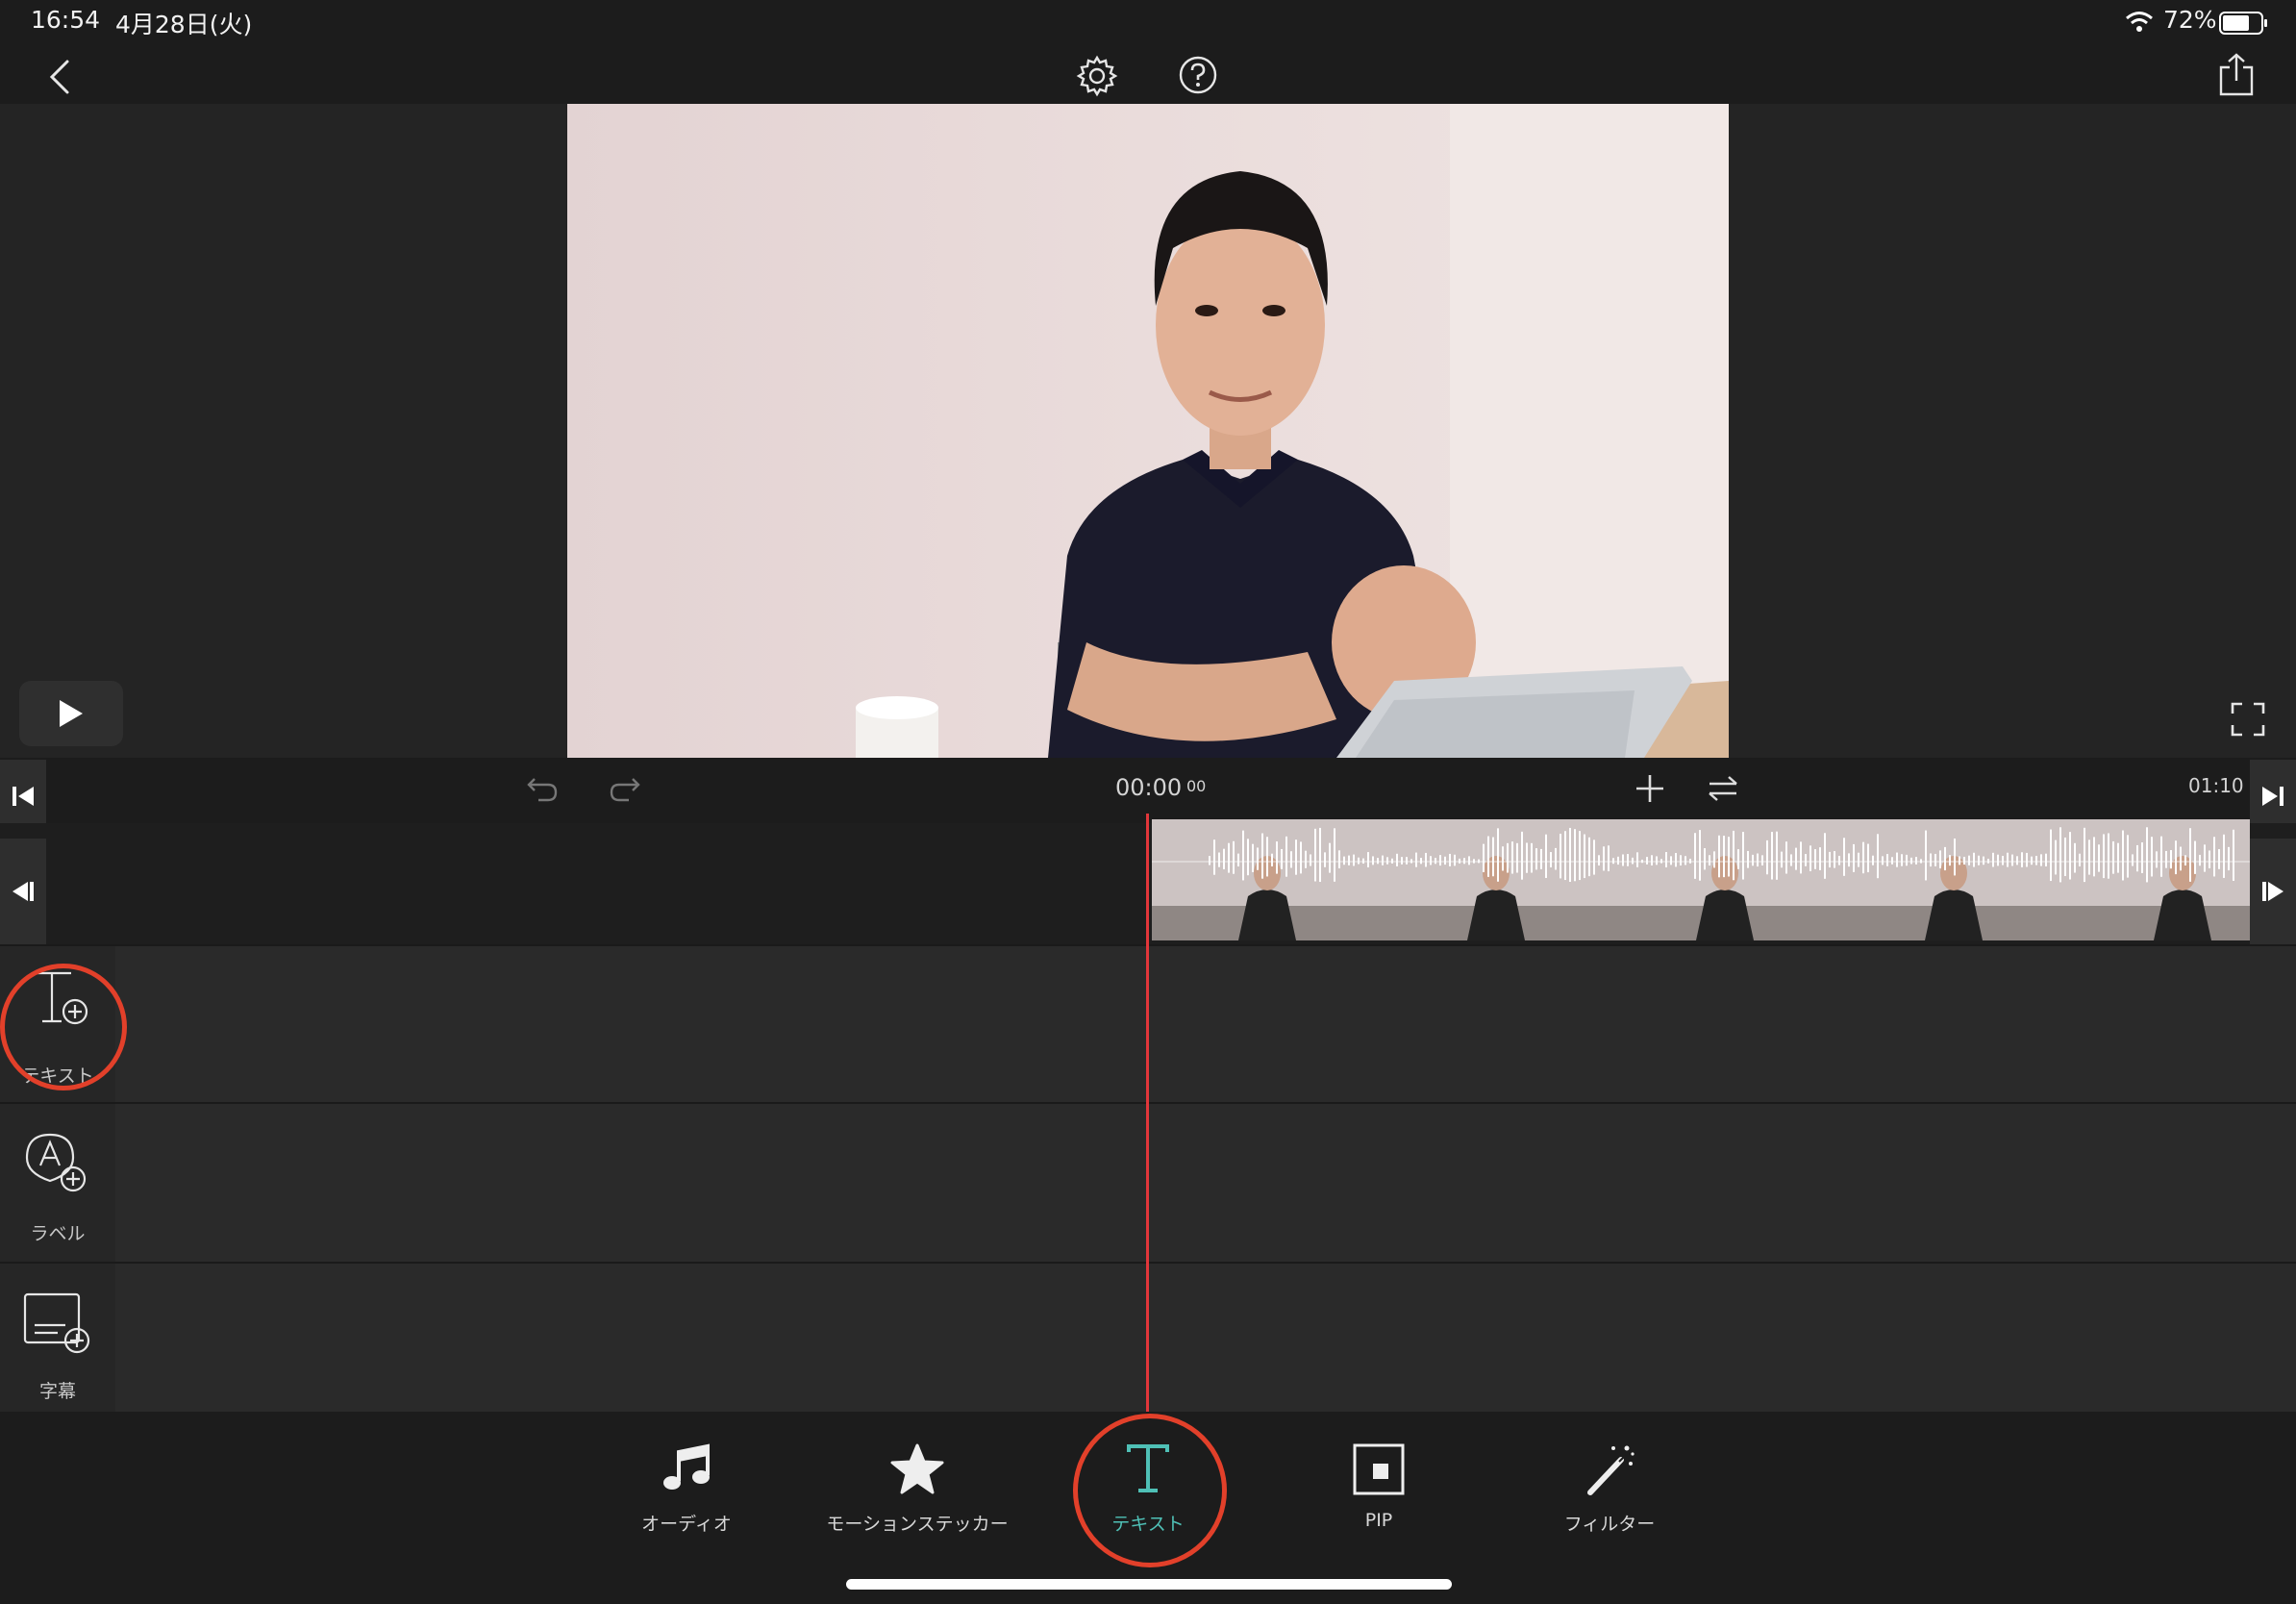 Image resolution: width=2296 pixels, height=1604 pixels. Describe the element at coordinates (1701, 855) in the screenshot. I see `audio-waveform` at that location.